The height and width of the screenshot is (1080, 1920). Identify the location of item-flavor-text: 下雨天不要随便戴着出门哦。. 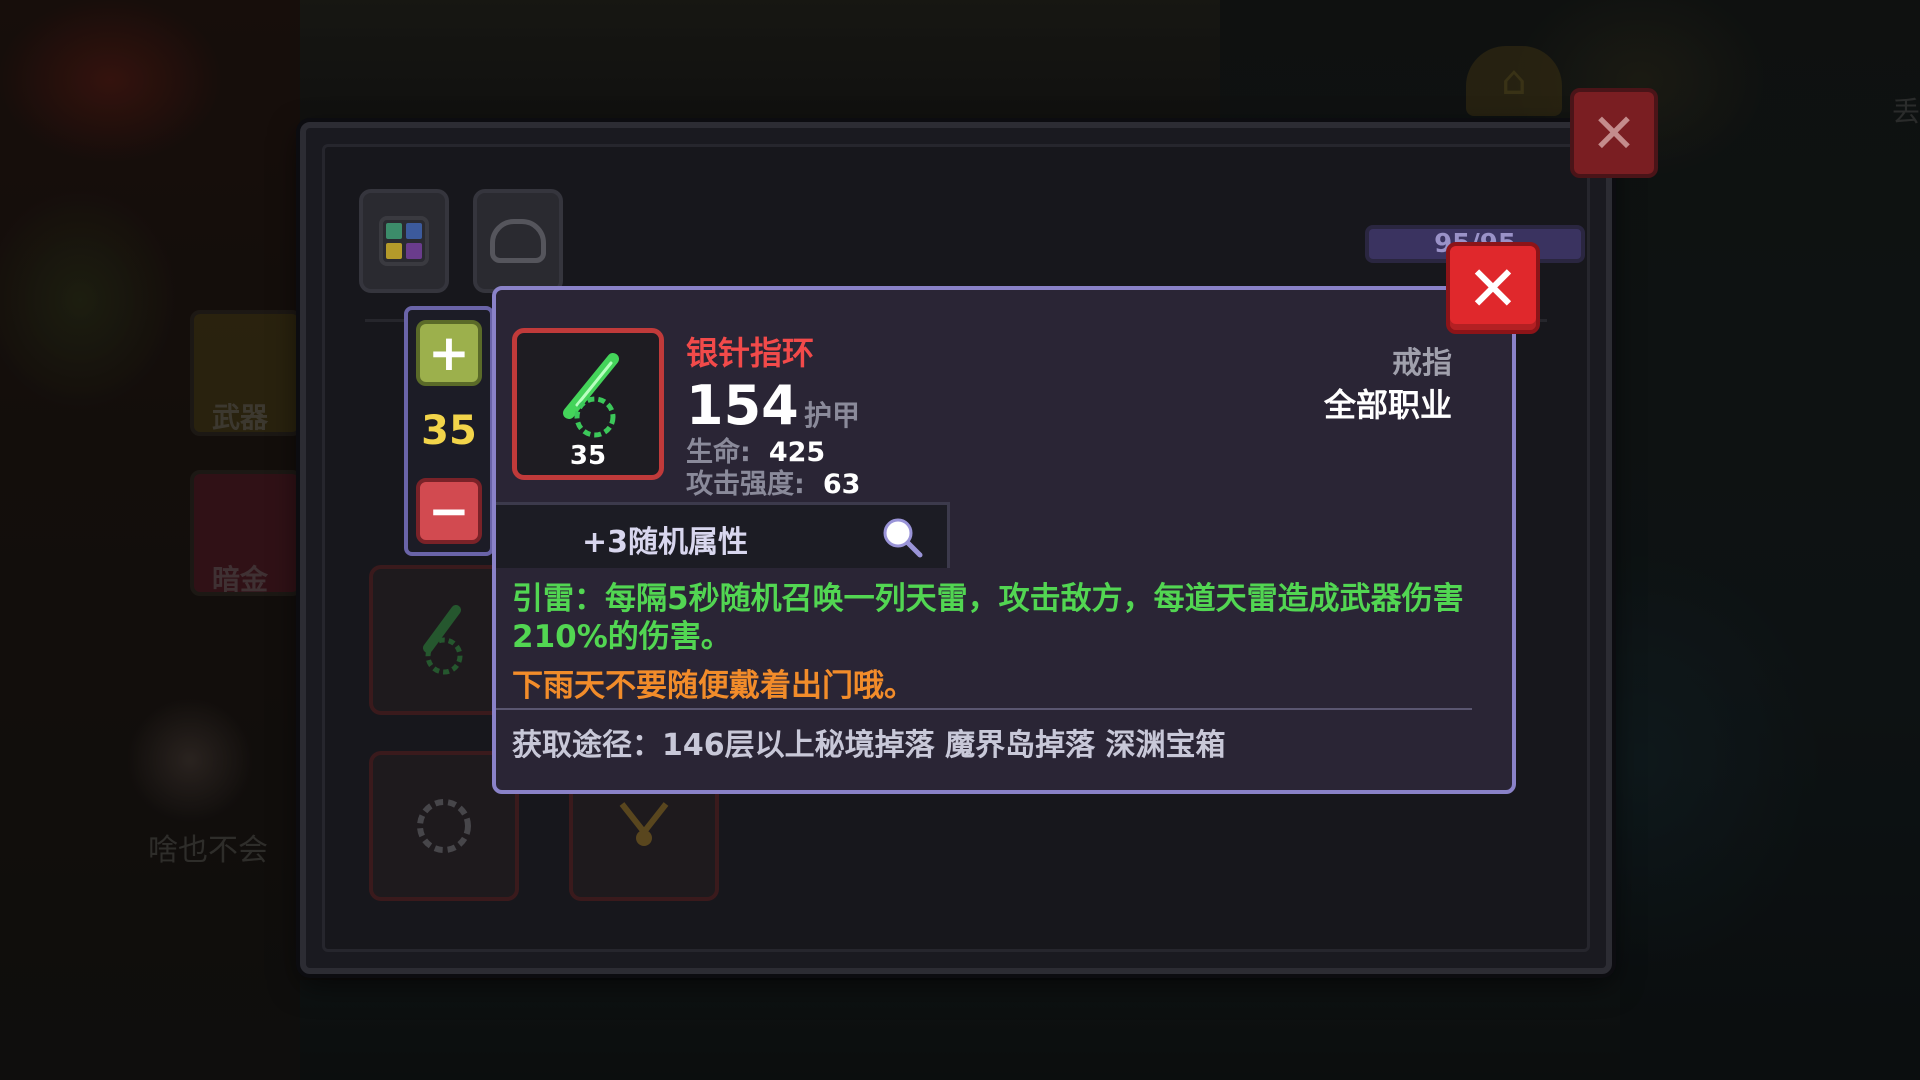
(713, 686).